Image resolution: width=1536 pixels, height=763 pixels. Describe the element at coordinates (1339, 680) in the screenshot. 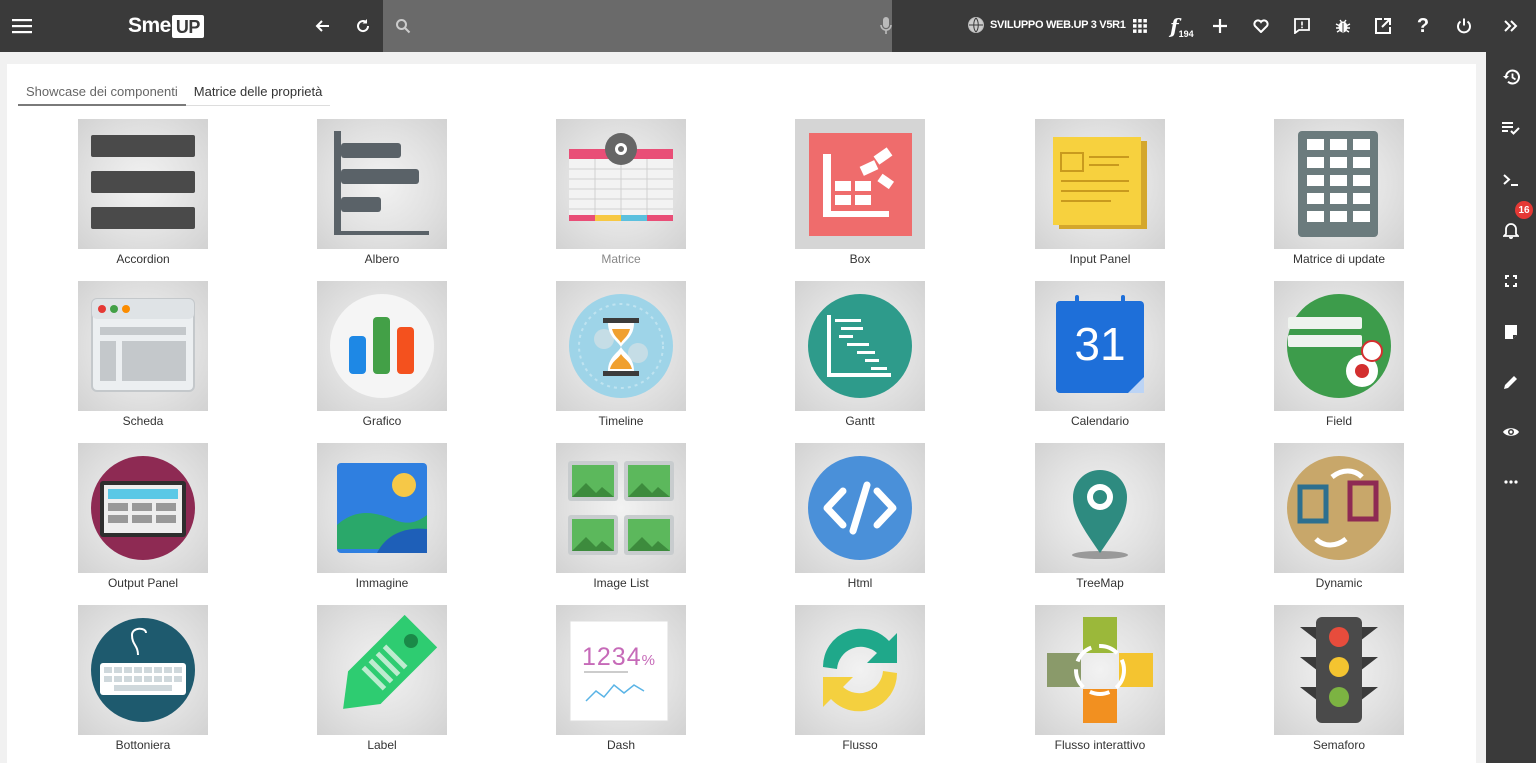

I see `component-tile-semaforo: Semaforo` at that location.